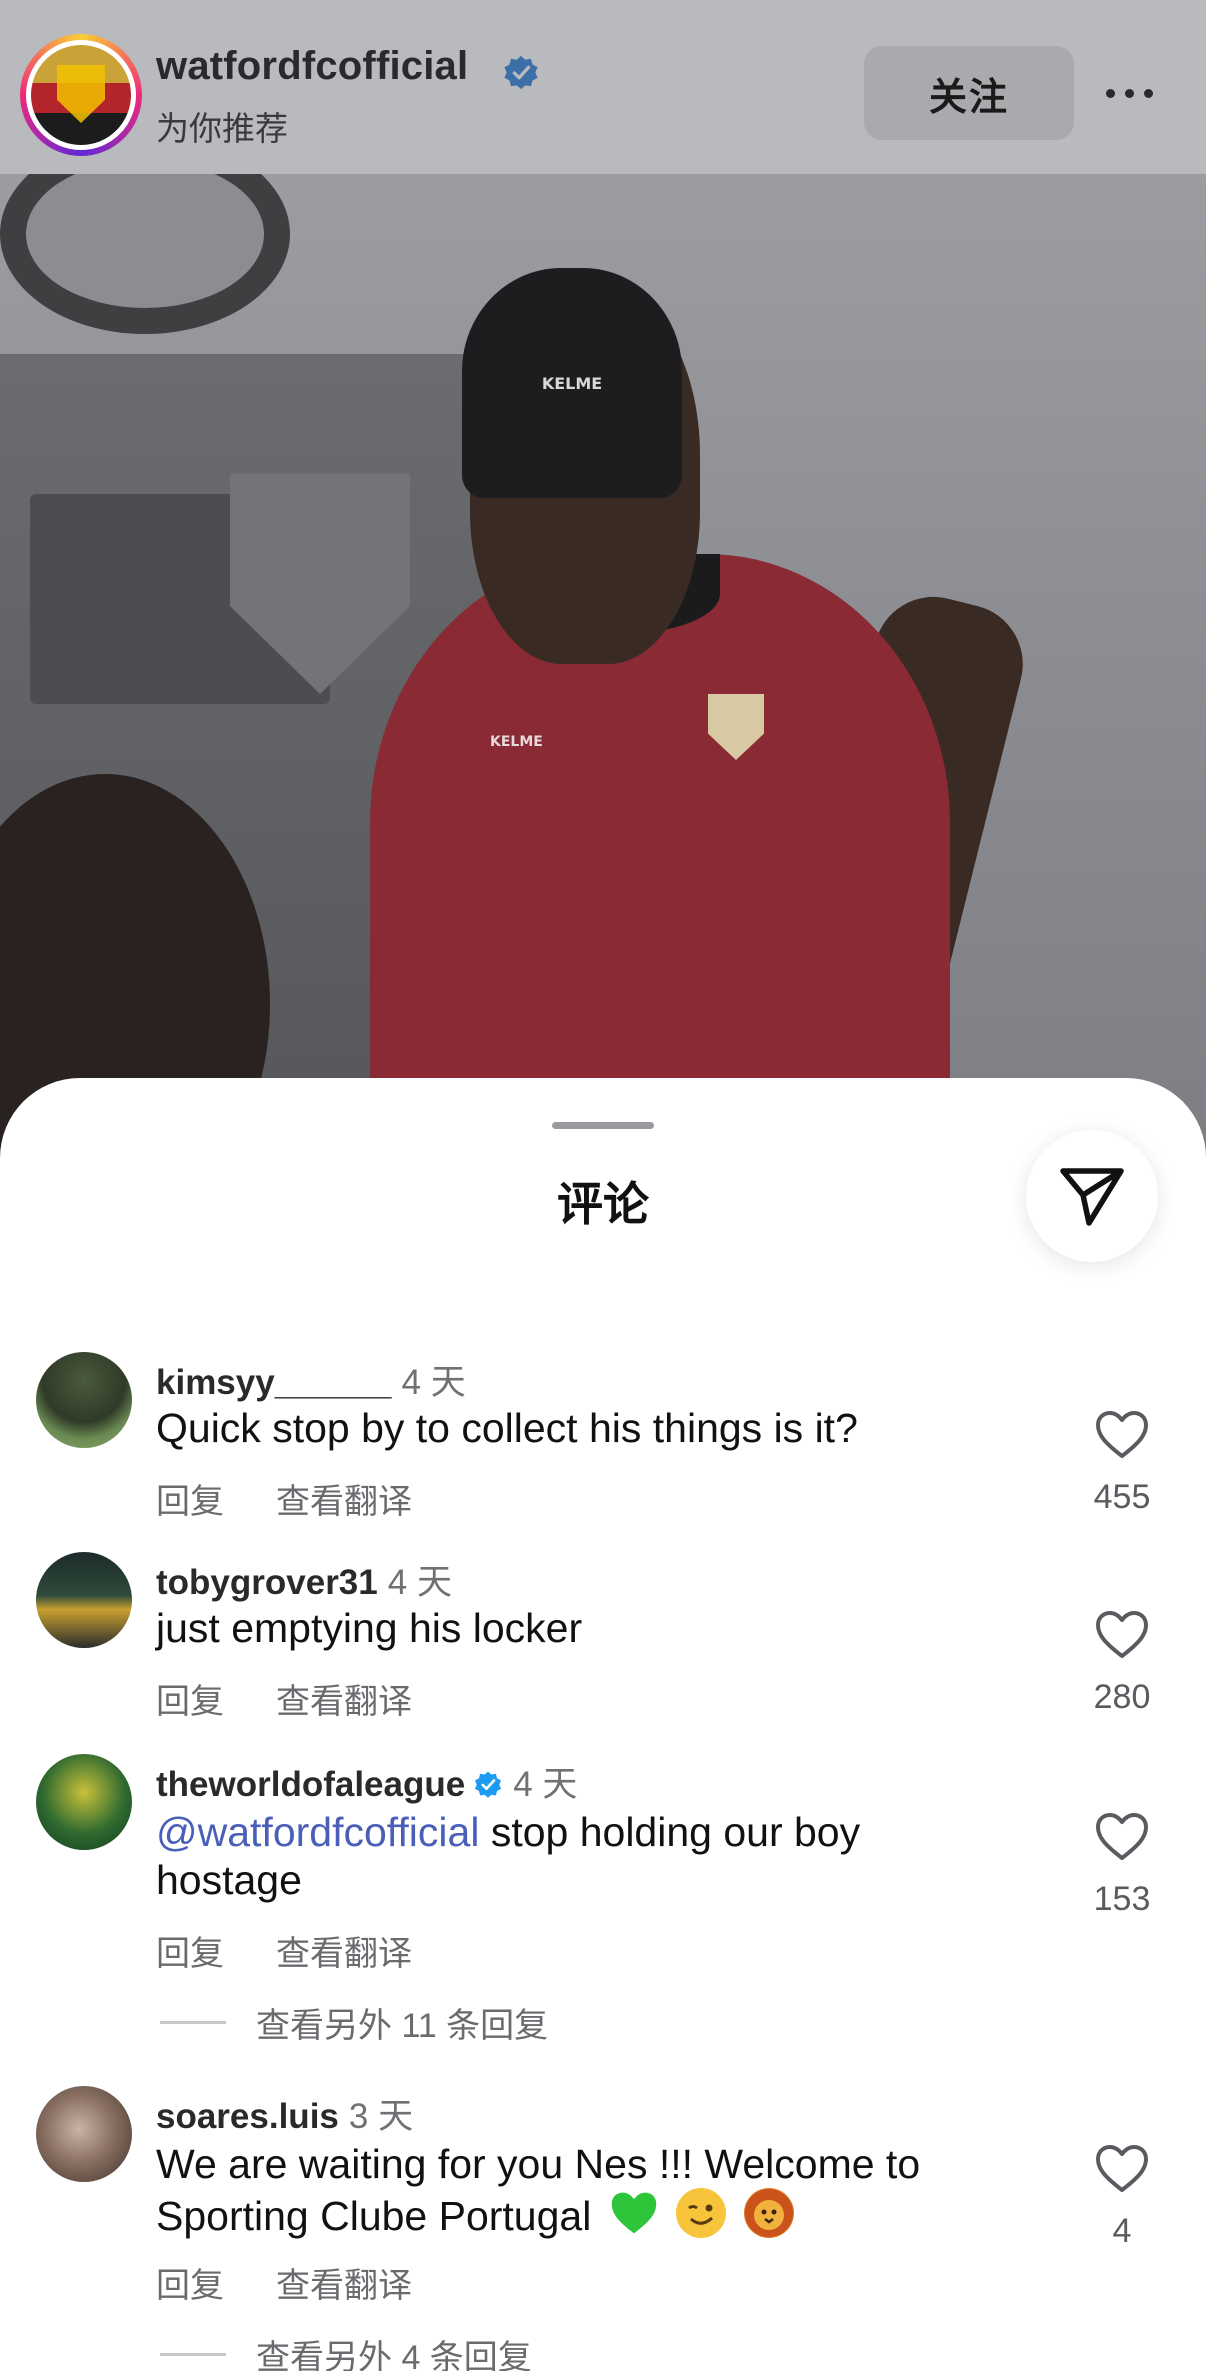  I want to click on view-more-replies: 查看另外 11 条回复, so click(354, 2022).